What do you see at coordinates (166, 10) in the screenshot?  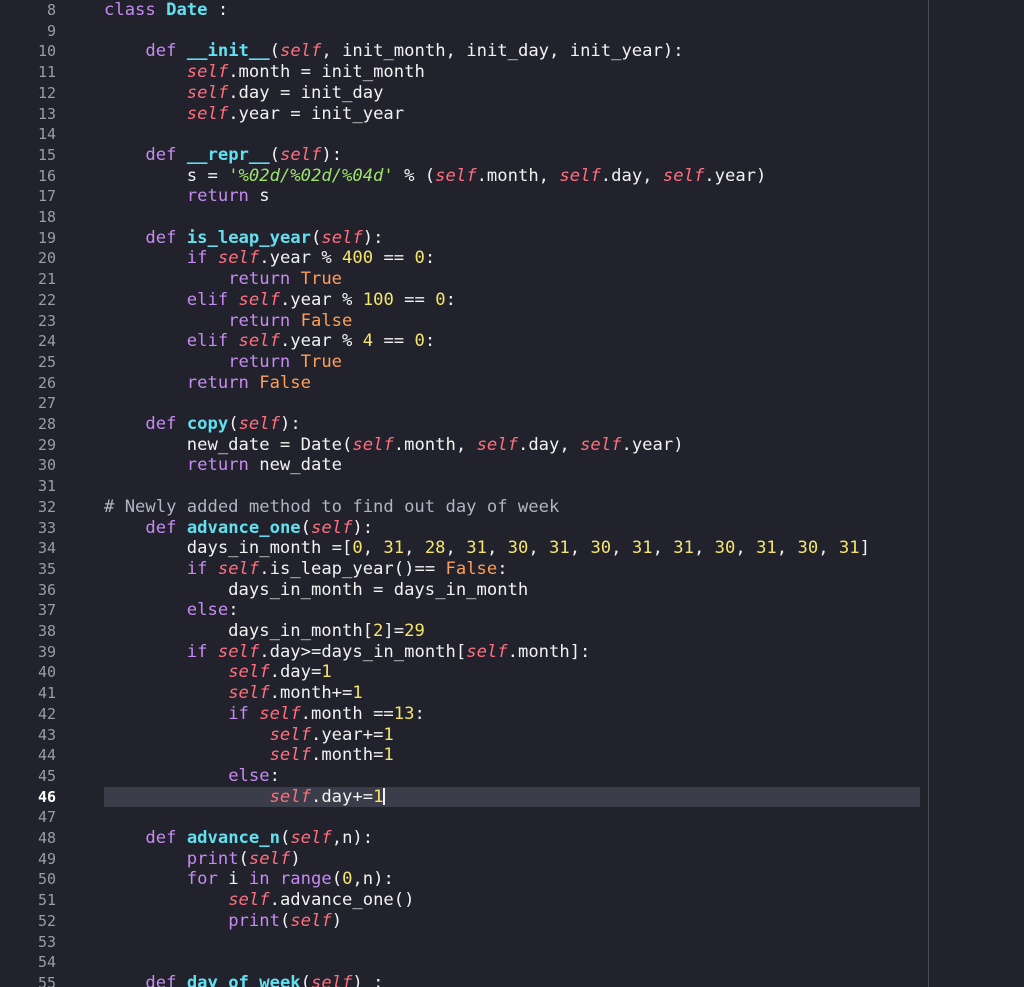 I see `code-line: class Date :` at bounding box center [166, 10].